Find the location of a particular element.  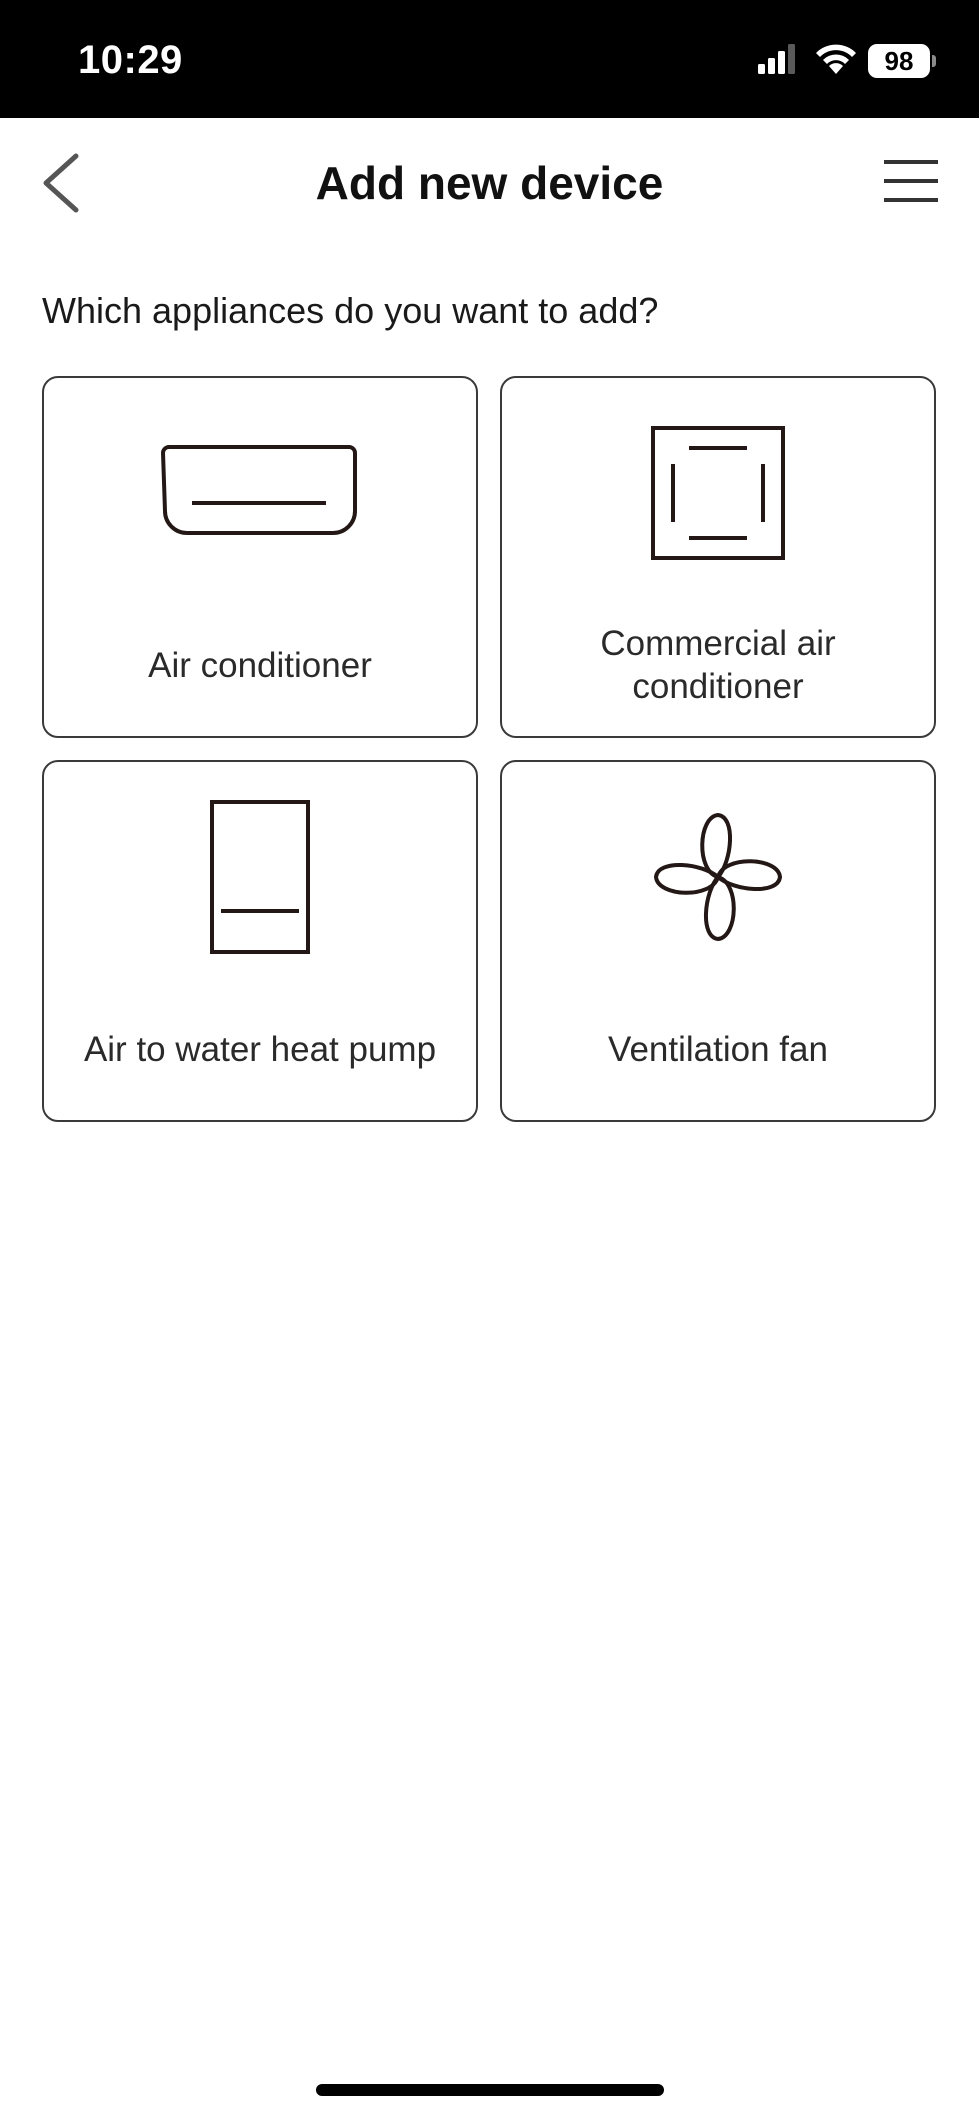

tile-label: Air to water heat pump is located at coordinates (260, 1049).